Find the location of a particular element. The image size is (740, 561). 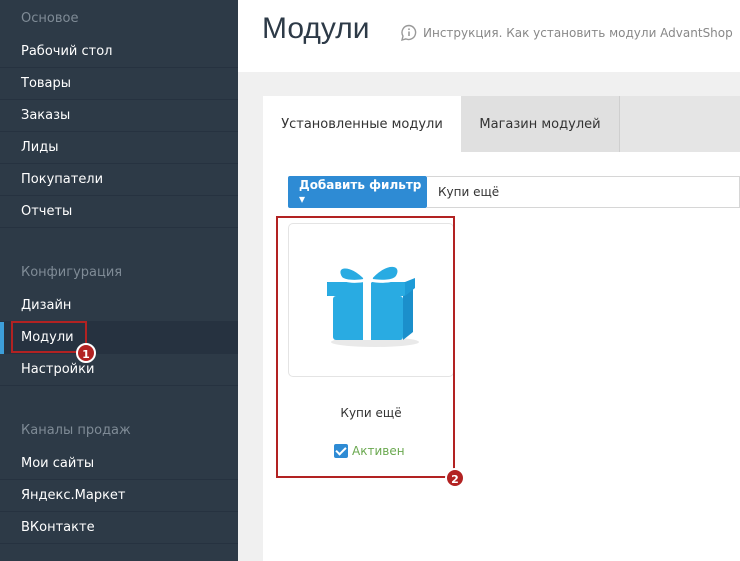

sidebar-item-my-sites: Мои сайты is located at coordinates (119, 464).